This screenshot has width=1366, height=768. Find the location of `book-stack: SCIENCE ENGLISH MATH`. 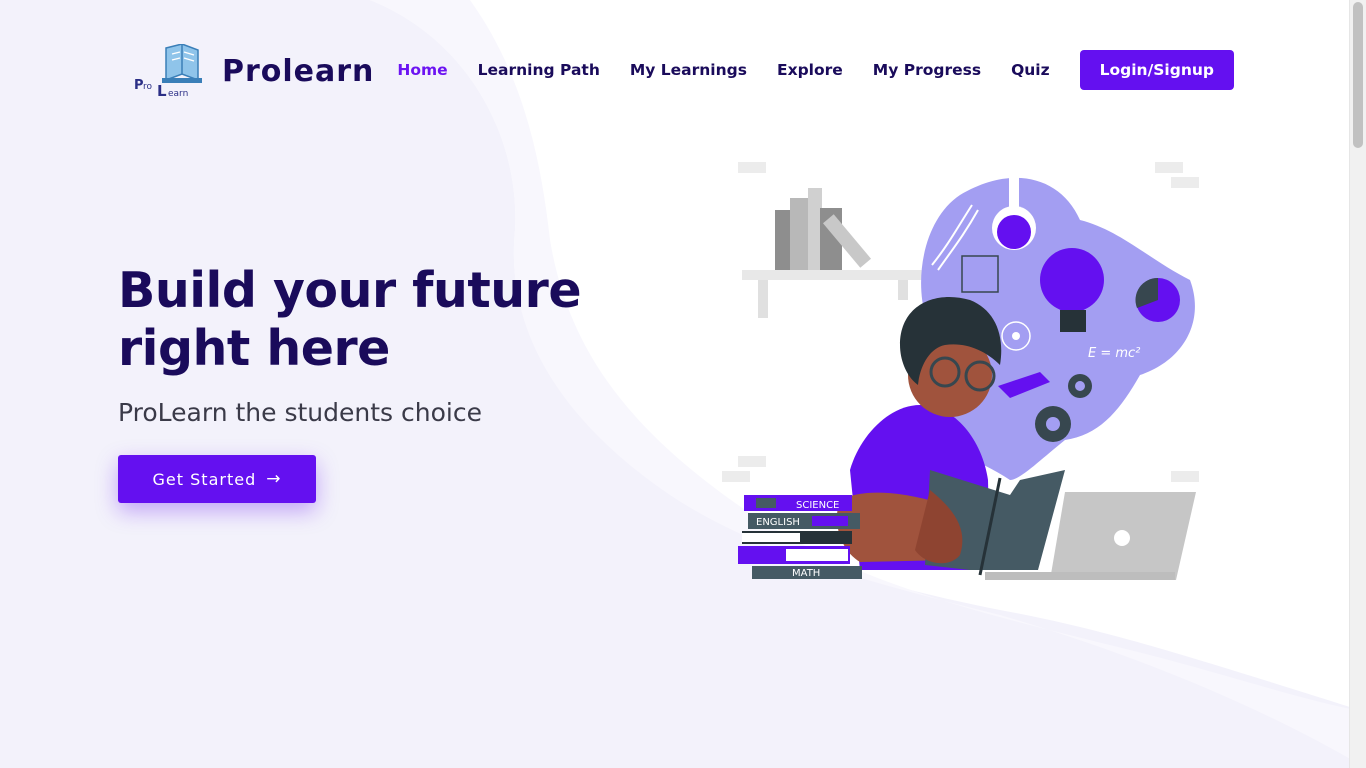

book-stack: SCIENCE ENGLISH MATH is located at coordinates (800, 537).